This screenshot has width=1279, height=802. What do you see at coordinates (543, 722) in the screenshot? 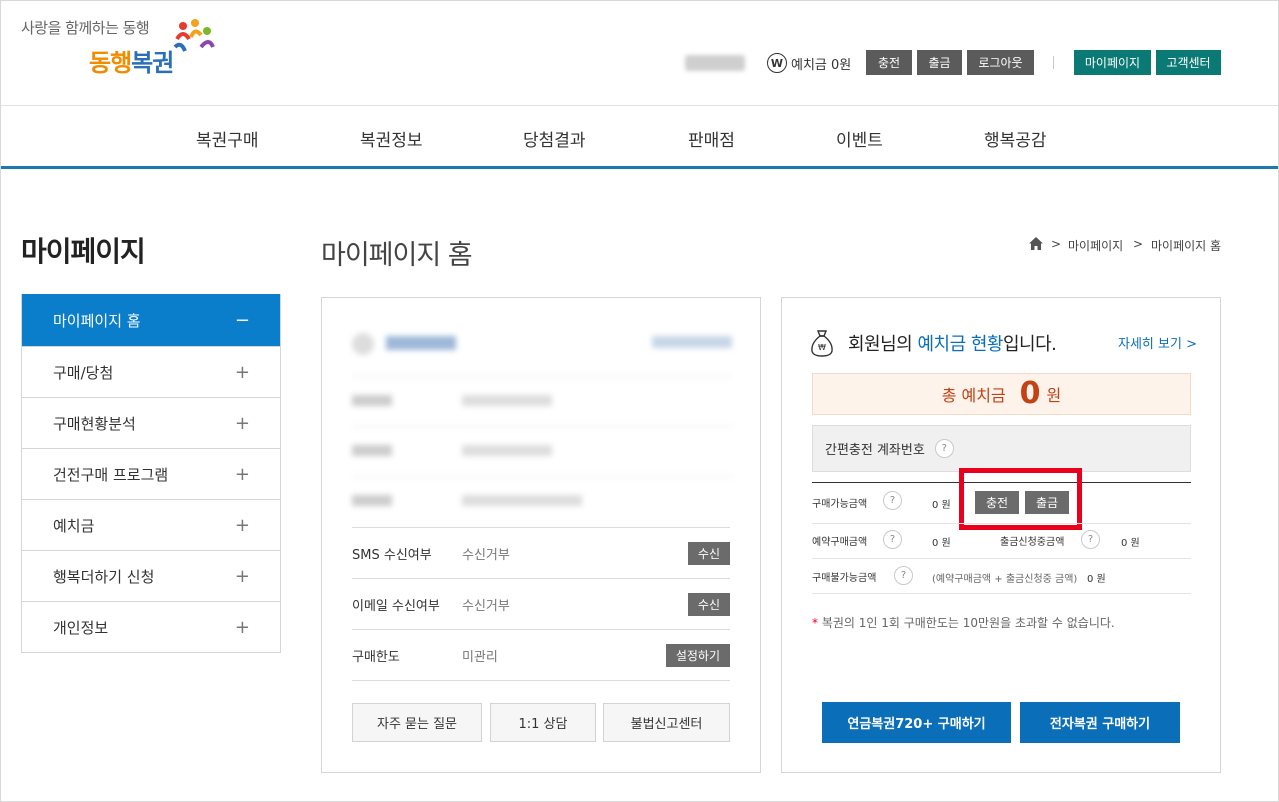
I see `one-to-one-button: 1:1 상담` at bounding box center [543, 722].